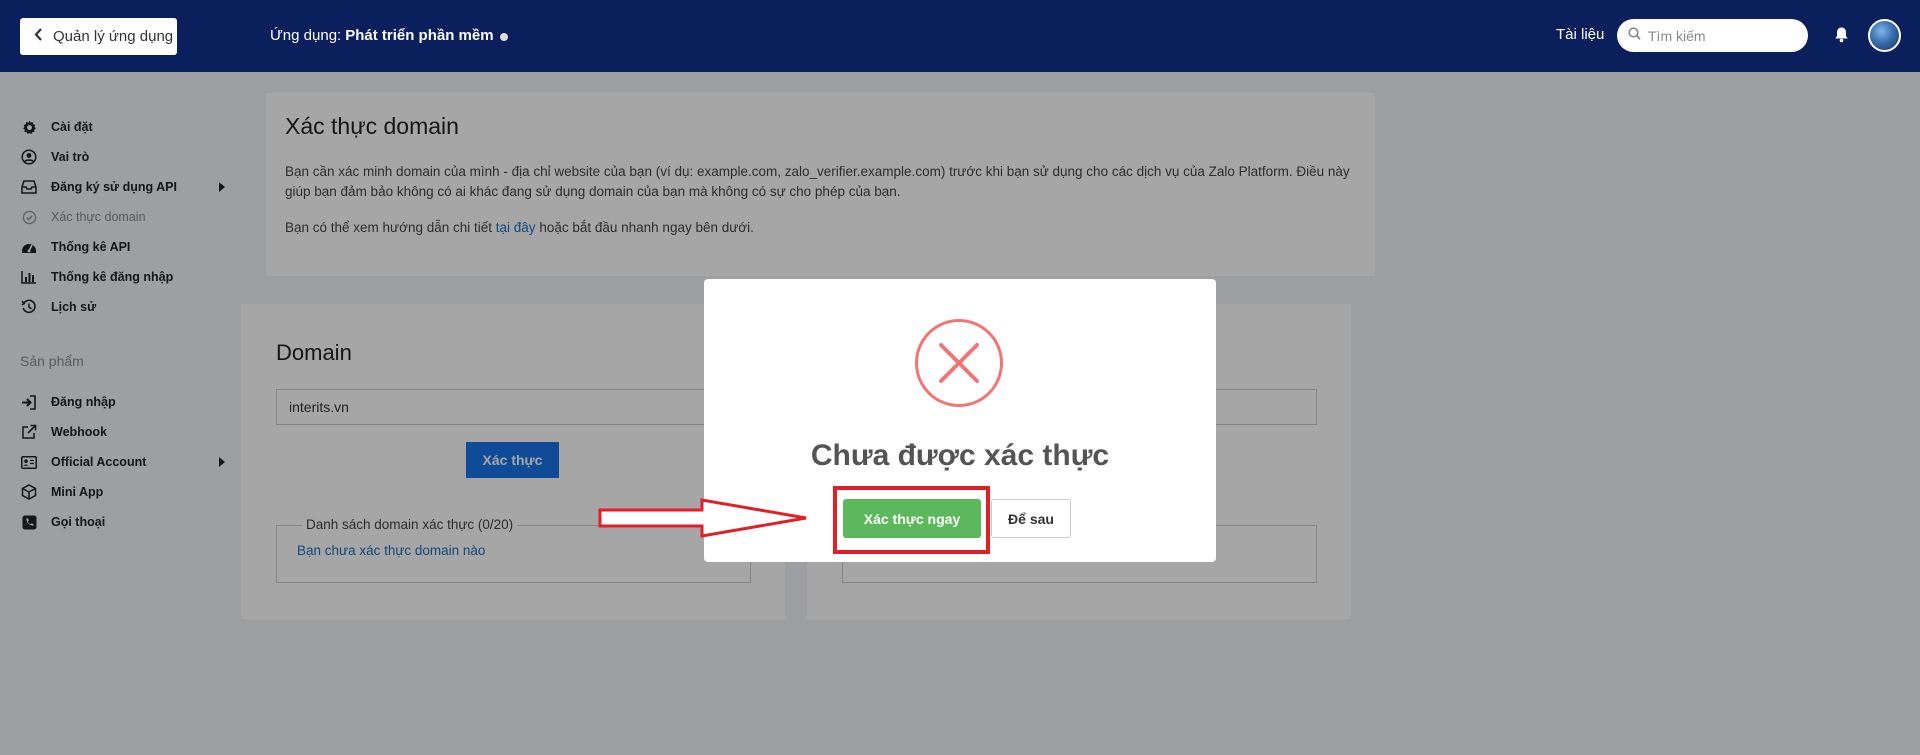 Image resolution: width=1920 pixels, height=755 pixels. I want to click on back-to-apps-button: Quản lý ứng dụng, so click(98, 36).